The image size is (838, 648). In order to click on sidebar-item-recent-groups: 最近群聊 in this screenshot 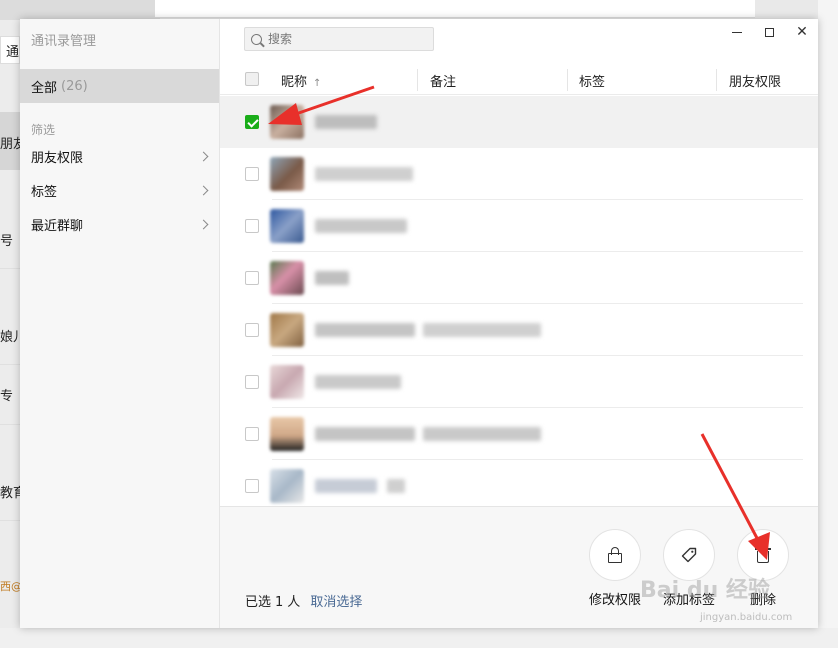, I will do `click(119, 224)`.